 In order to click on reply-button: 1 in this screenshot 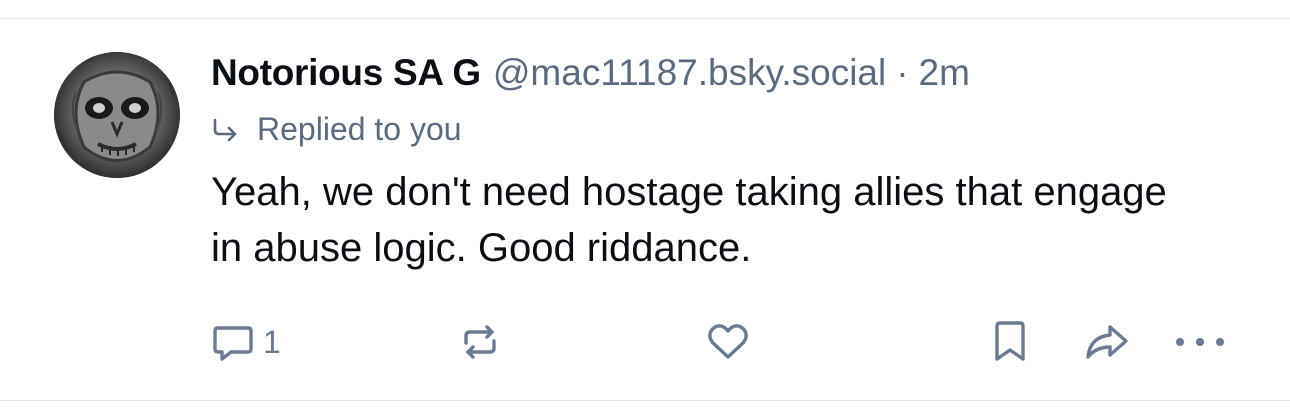, I will do `click(246, 342)`.